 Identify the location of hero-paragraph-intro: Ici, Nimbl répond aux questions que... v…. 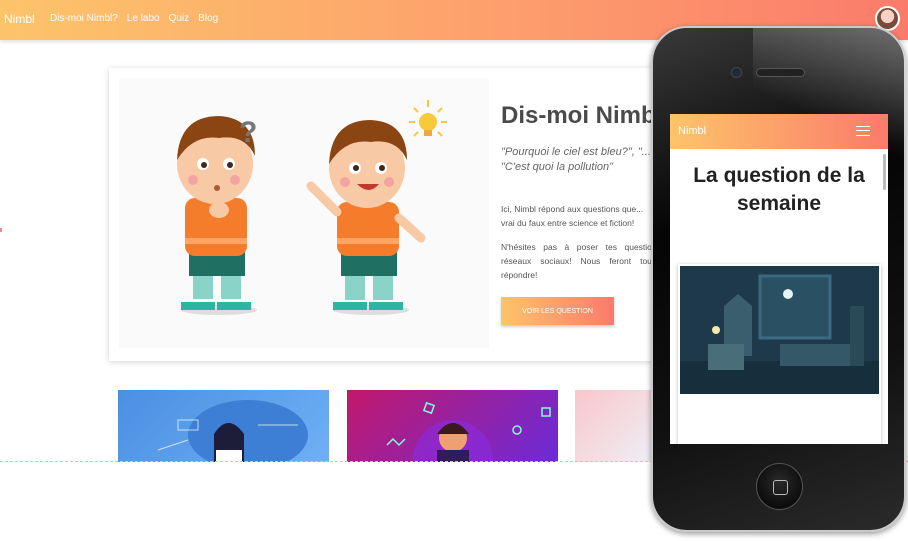
(572, 216).